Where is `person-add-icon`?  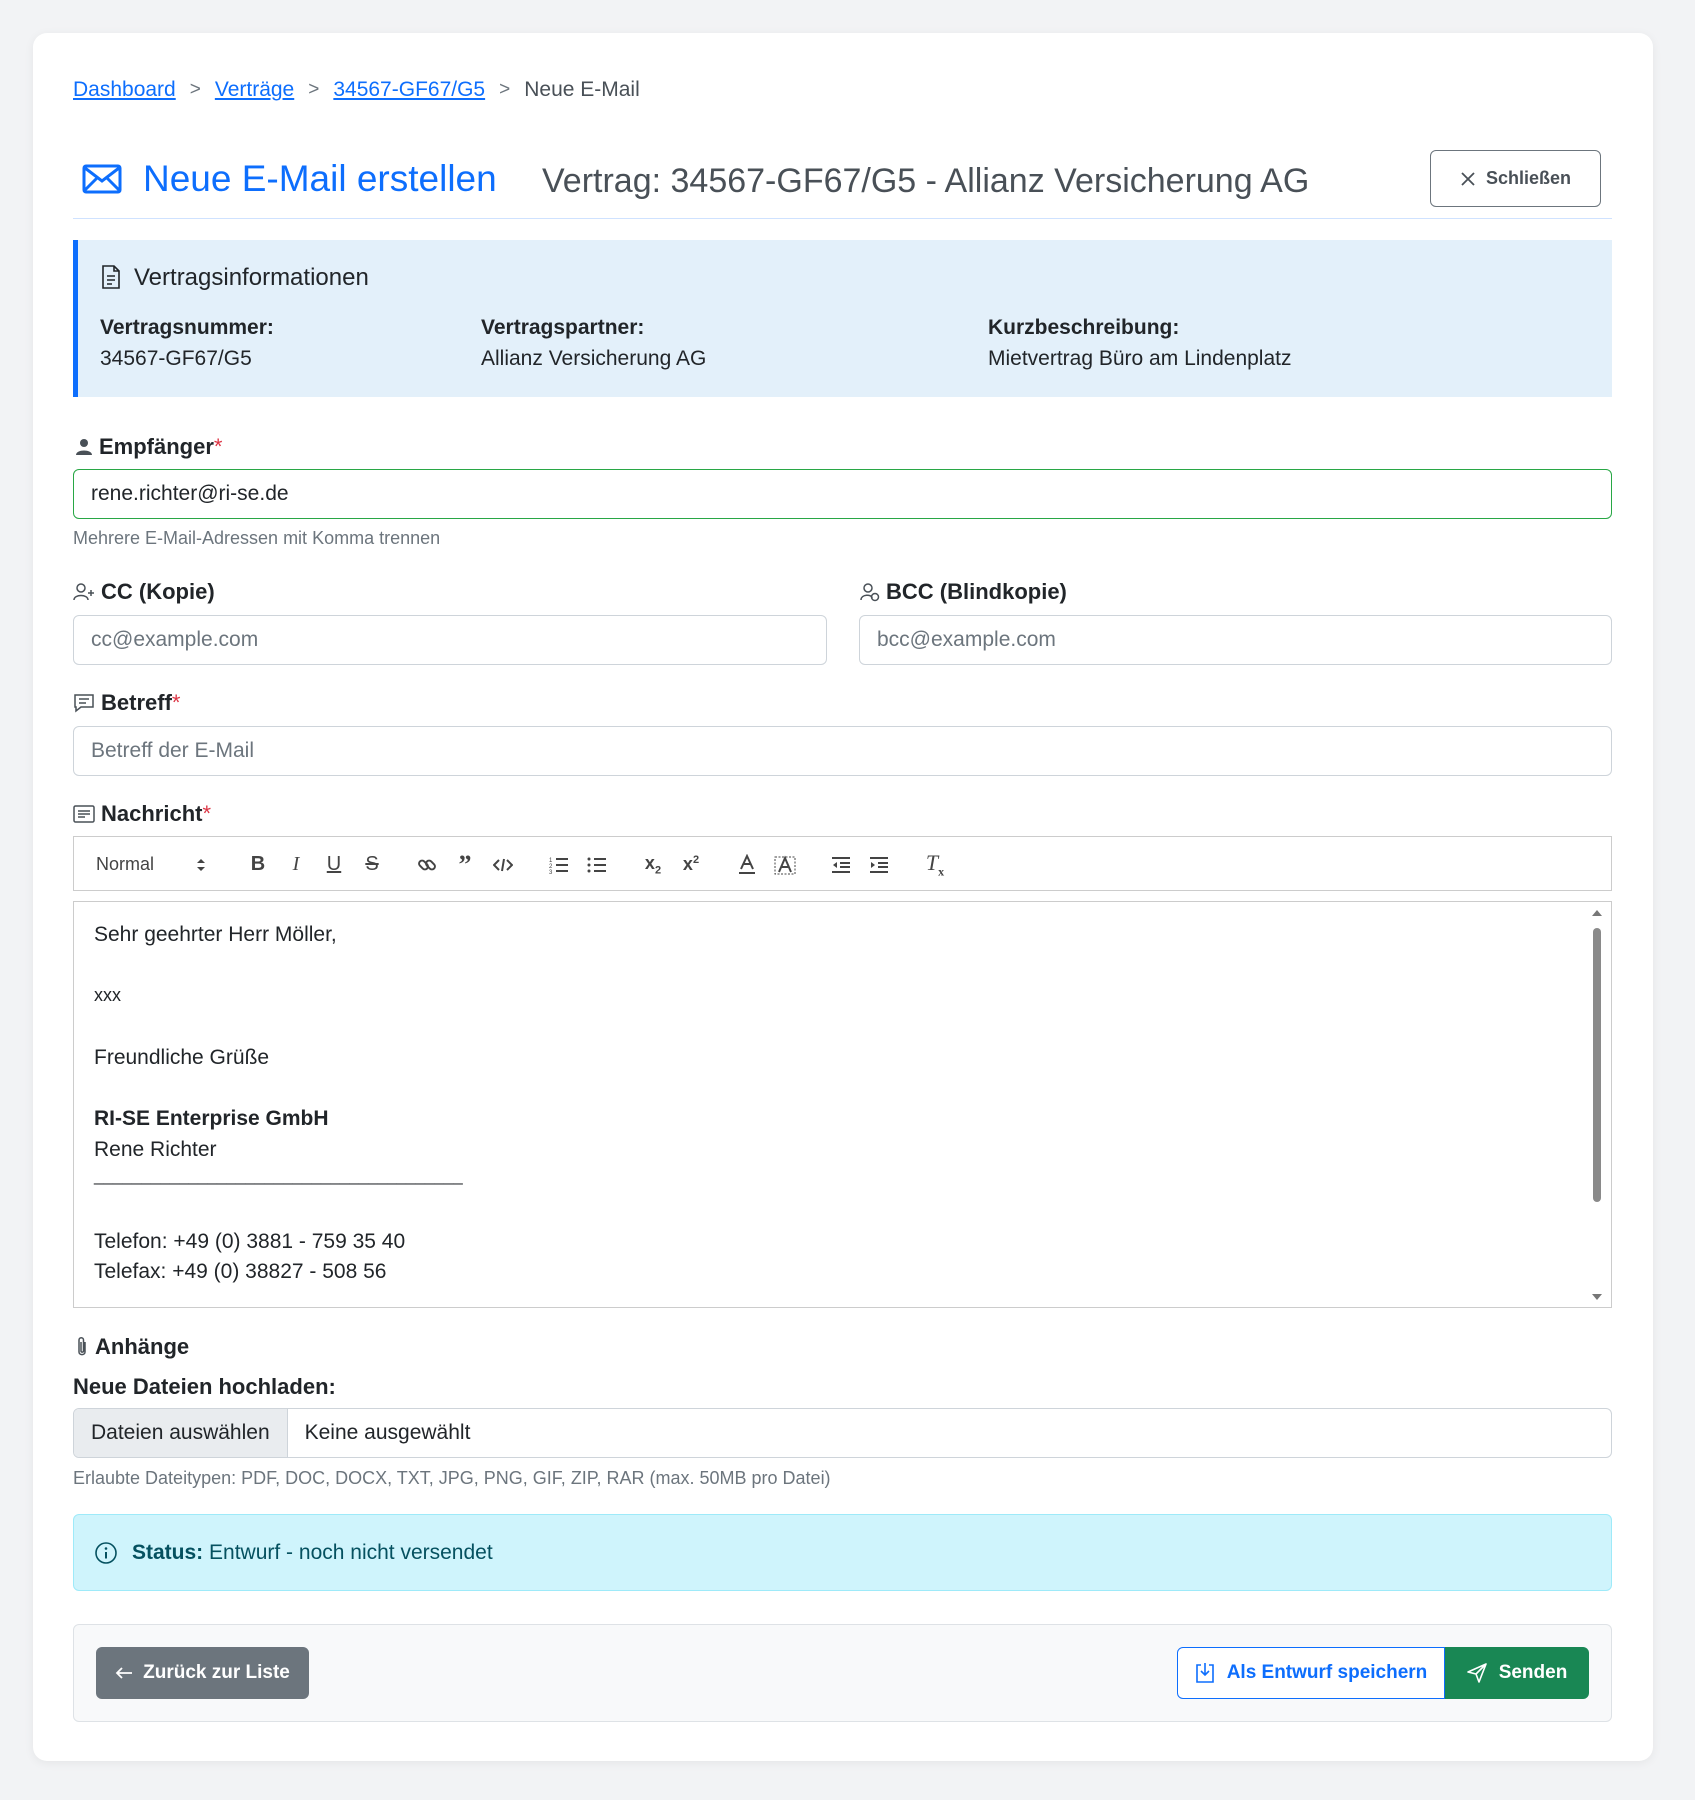
person-add-icon is located at coordinates (83, 592).